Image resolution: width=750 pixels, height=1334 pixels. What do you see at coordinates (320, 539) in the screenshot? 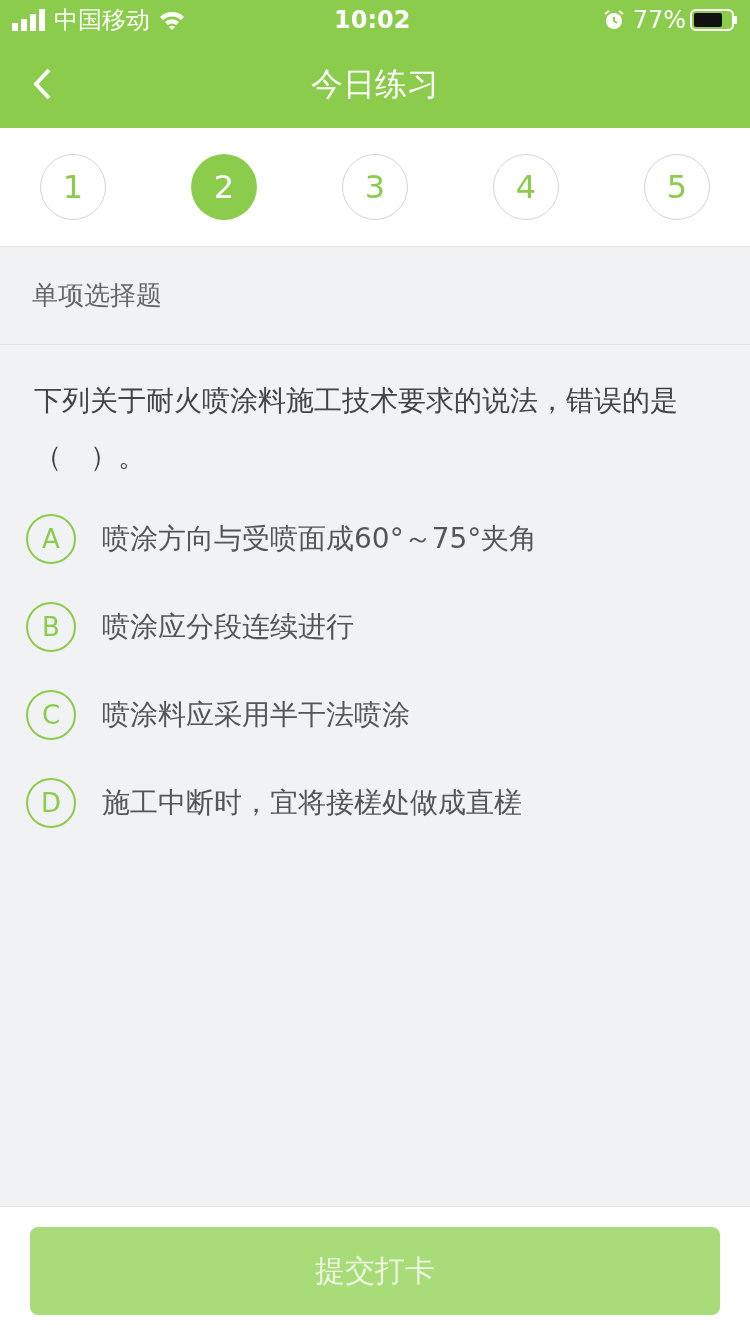
I see `option-text: 喷涂方向与受喷面成60°～75°夹角` at bounding box center [320, 539].